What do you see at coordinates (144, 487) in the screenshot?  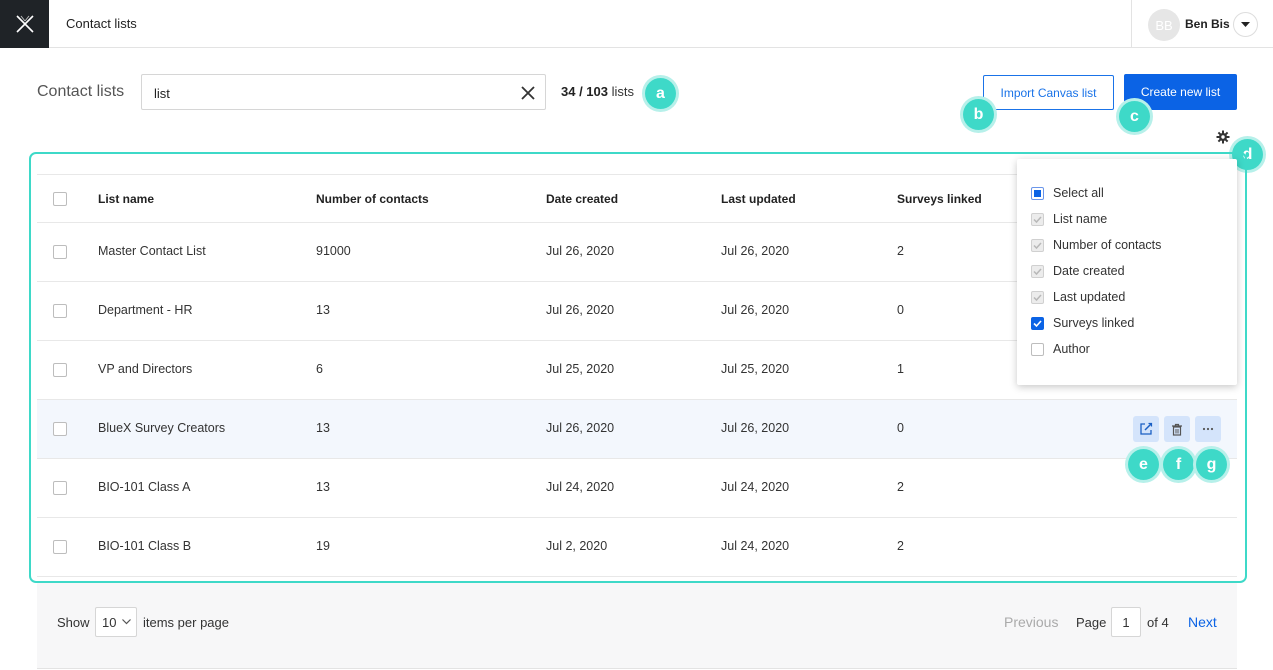 I see `list-name-cell: BIO-101 Class A` at bounding box center [144, 487].